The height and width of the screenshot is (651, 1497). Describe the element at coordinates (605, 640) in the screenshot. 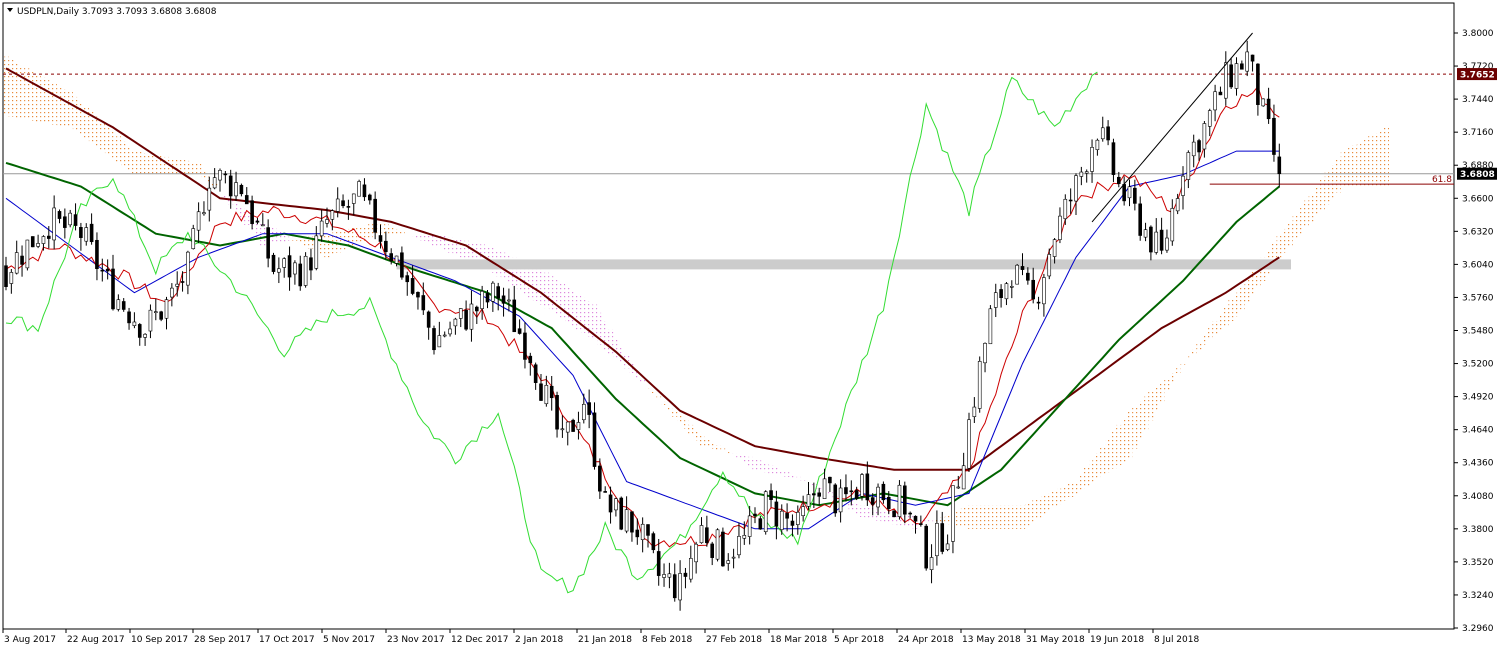

I see `x-tick-label: 21 Jan 2018` at that location.